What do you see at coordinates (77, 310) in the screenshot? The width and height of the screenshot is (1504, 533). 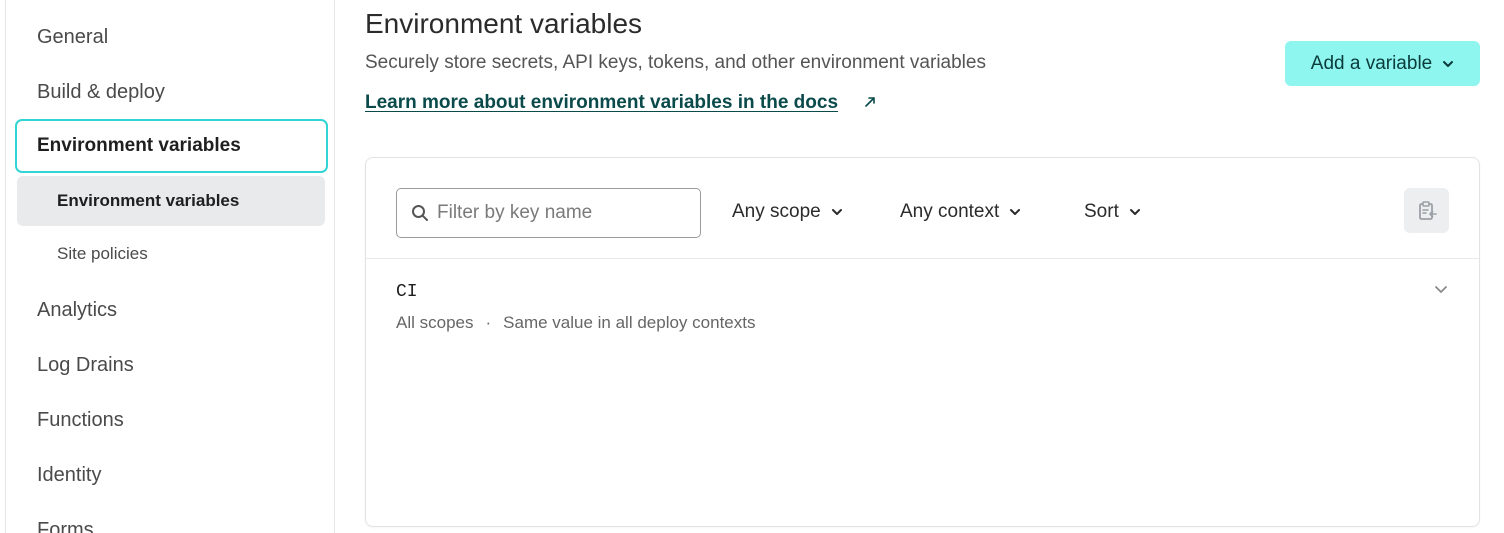 I see `sidebar-item-analytics: Analytics` at bounding box center [77, 310].